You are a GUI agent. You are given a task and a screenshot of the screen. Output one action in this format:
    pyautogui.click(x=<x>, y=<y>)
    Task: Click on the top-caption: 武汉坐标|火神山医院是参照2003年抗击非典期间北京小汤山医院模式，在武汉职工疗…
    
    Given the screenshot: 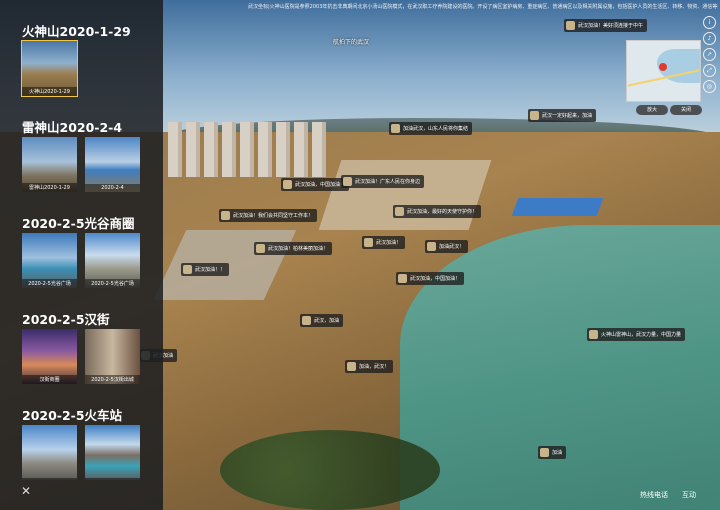 What is the action you would take?
    pyautogui.click(x=483, y=7)
    